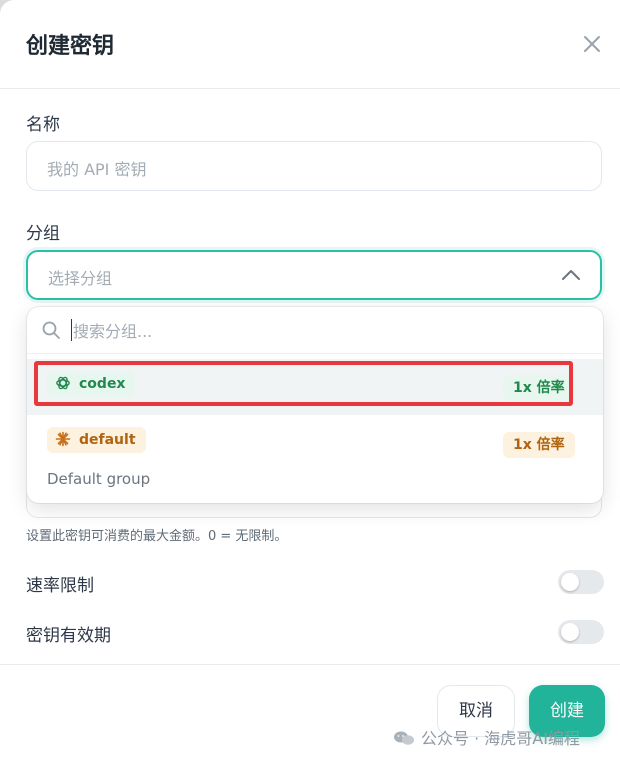 The width and height of the screenshot is (620, 762). What do you see at coordinates (63, 383) in the screenshot?
I see `openai-icon` at bounding box center [63, 383].